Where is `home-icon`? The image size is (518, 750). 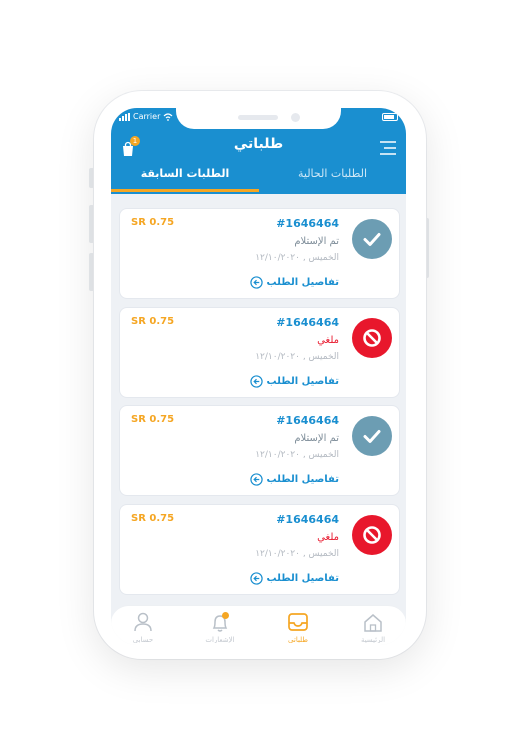
home-icon is located at coordinates (373, 623).